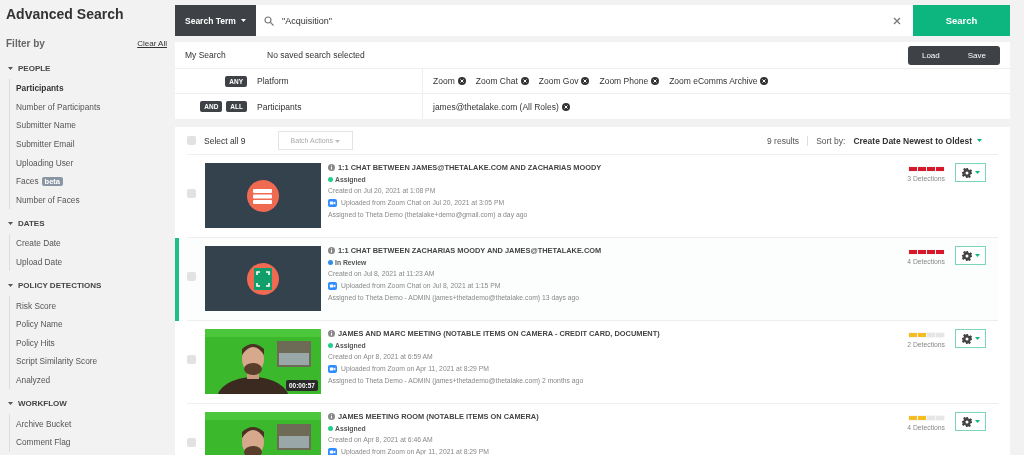 This screenshot has height=455, width=1024. Describe the element at coordinates (340, 106) in the screenshot. I see `filter-field: Participants` at that location.